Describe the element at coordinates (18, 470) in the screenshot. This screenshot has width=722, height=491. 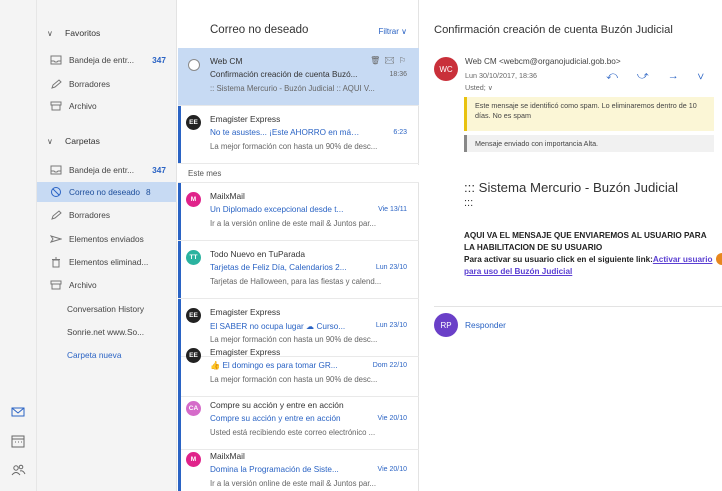
I see `people-icon` at that location.